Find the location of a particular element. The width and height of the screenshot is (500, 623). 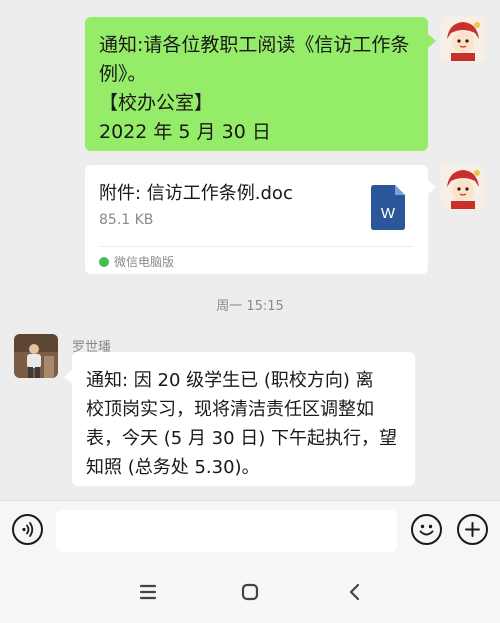

nav-home-icon is located at coordinates (250, 592).